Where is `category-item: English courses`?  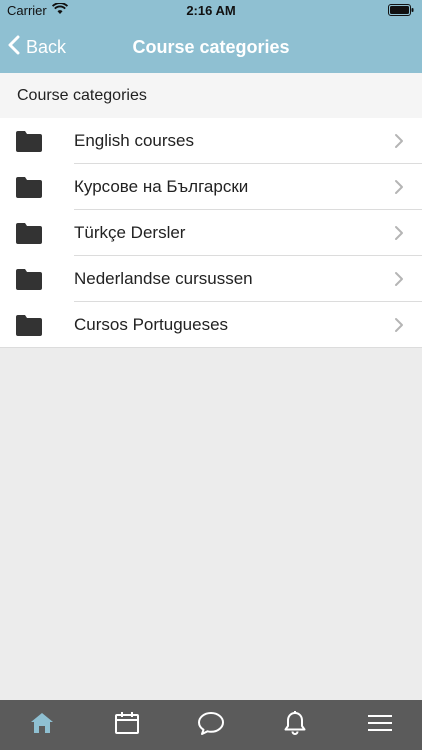
category-item: English courses is located at coordinates (211, 141).